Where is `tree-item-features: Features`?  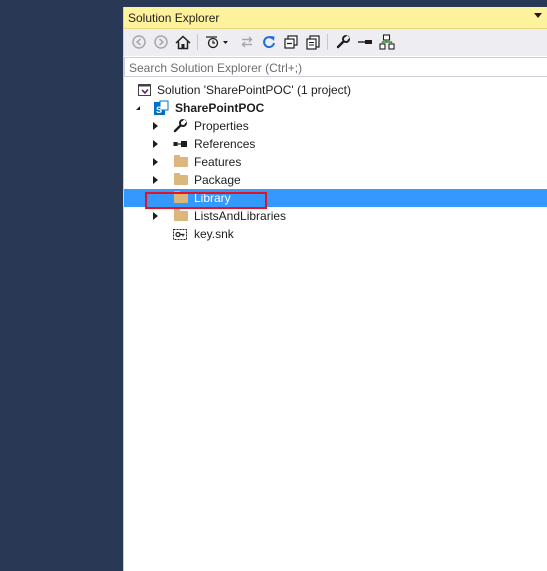 tree-item-features: Features is located at coordinates (335, 162).